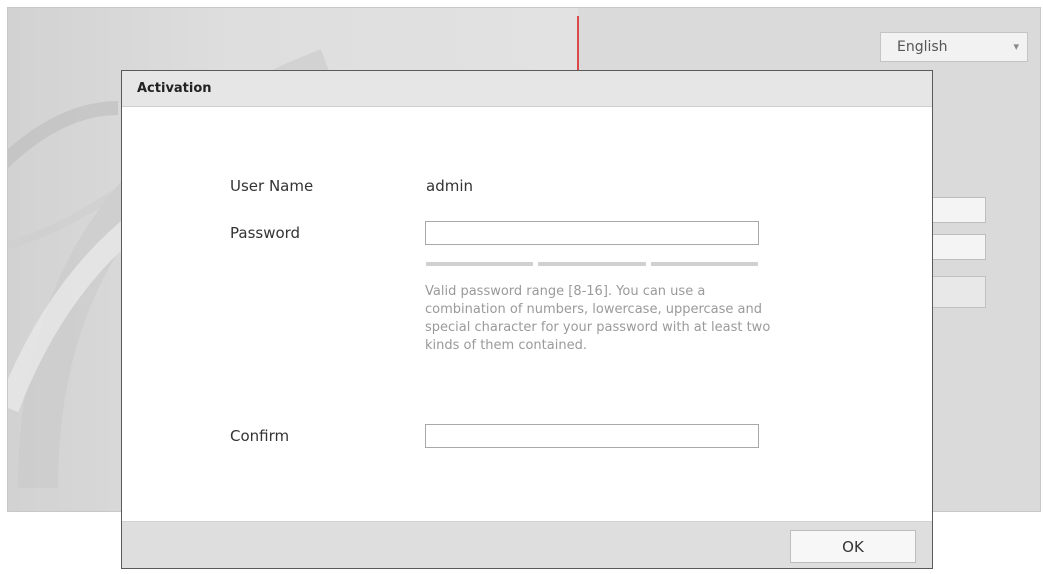 This screenshot has height=574, width=1043. I want to click on username-value: admin, so click(449, 186).